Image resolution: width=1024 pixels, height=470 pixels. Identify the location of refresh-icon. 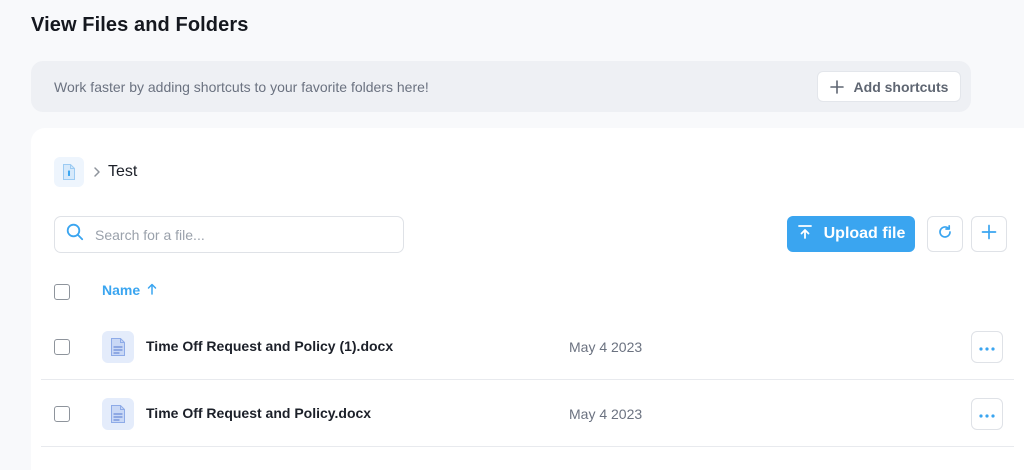
(945, 234).